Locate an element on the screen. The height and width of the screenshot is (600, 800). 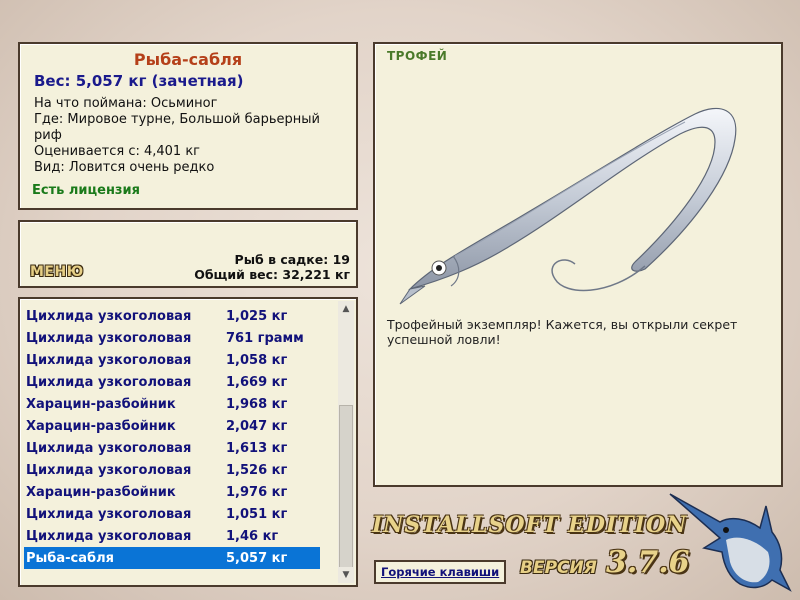
list-item: Цихлида узкоголовая 1,051 кг is located at coordinates (172, 514).